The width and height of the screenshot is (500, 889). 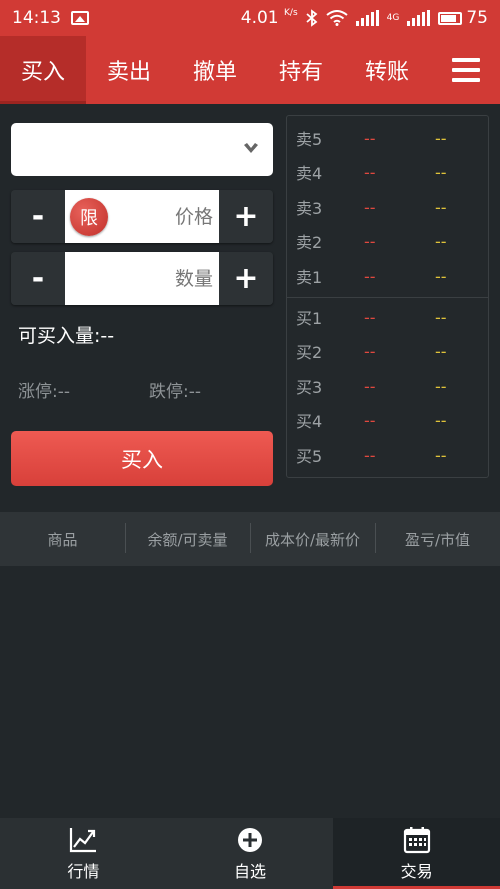 I want to click on price-field-wrap: 限, so click(x=142, y=216).